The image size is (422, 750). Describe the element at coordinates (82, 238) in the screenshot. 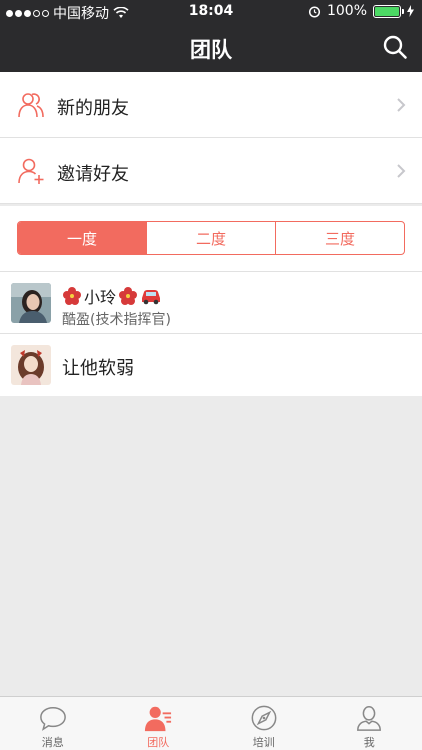

I see `segment-first-degree: 一度` at that location.